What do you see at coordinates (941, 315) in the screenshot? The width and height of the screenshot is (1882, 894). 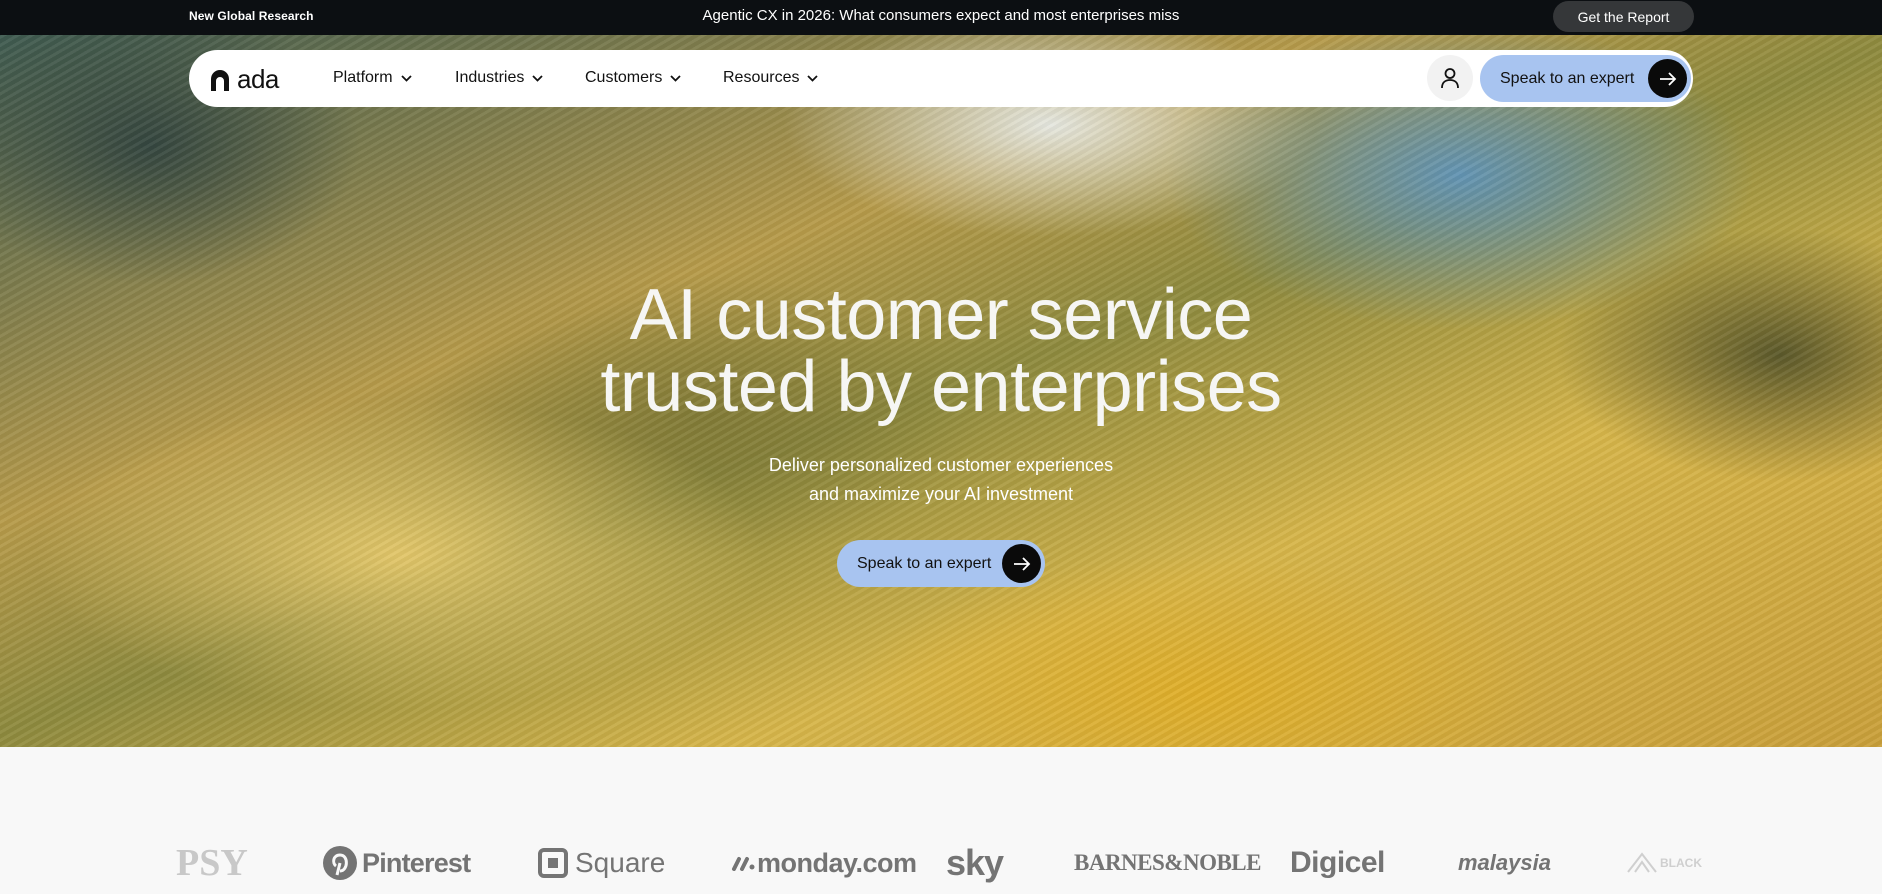 I see `hero-title-line1: AI customer service` at bounding box center [941, 315].